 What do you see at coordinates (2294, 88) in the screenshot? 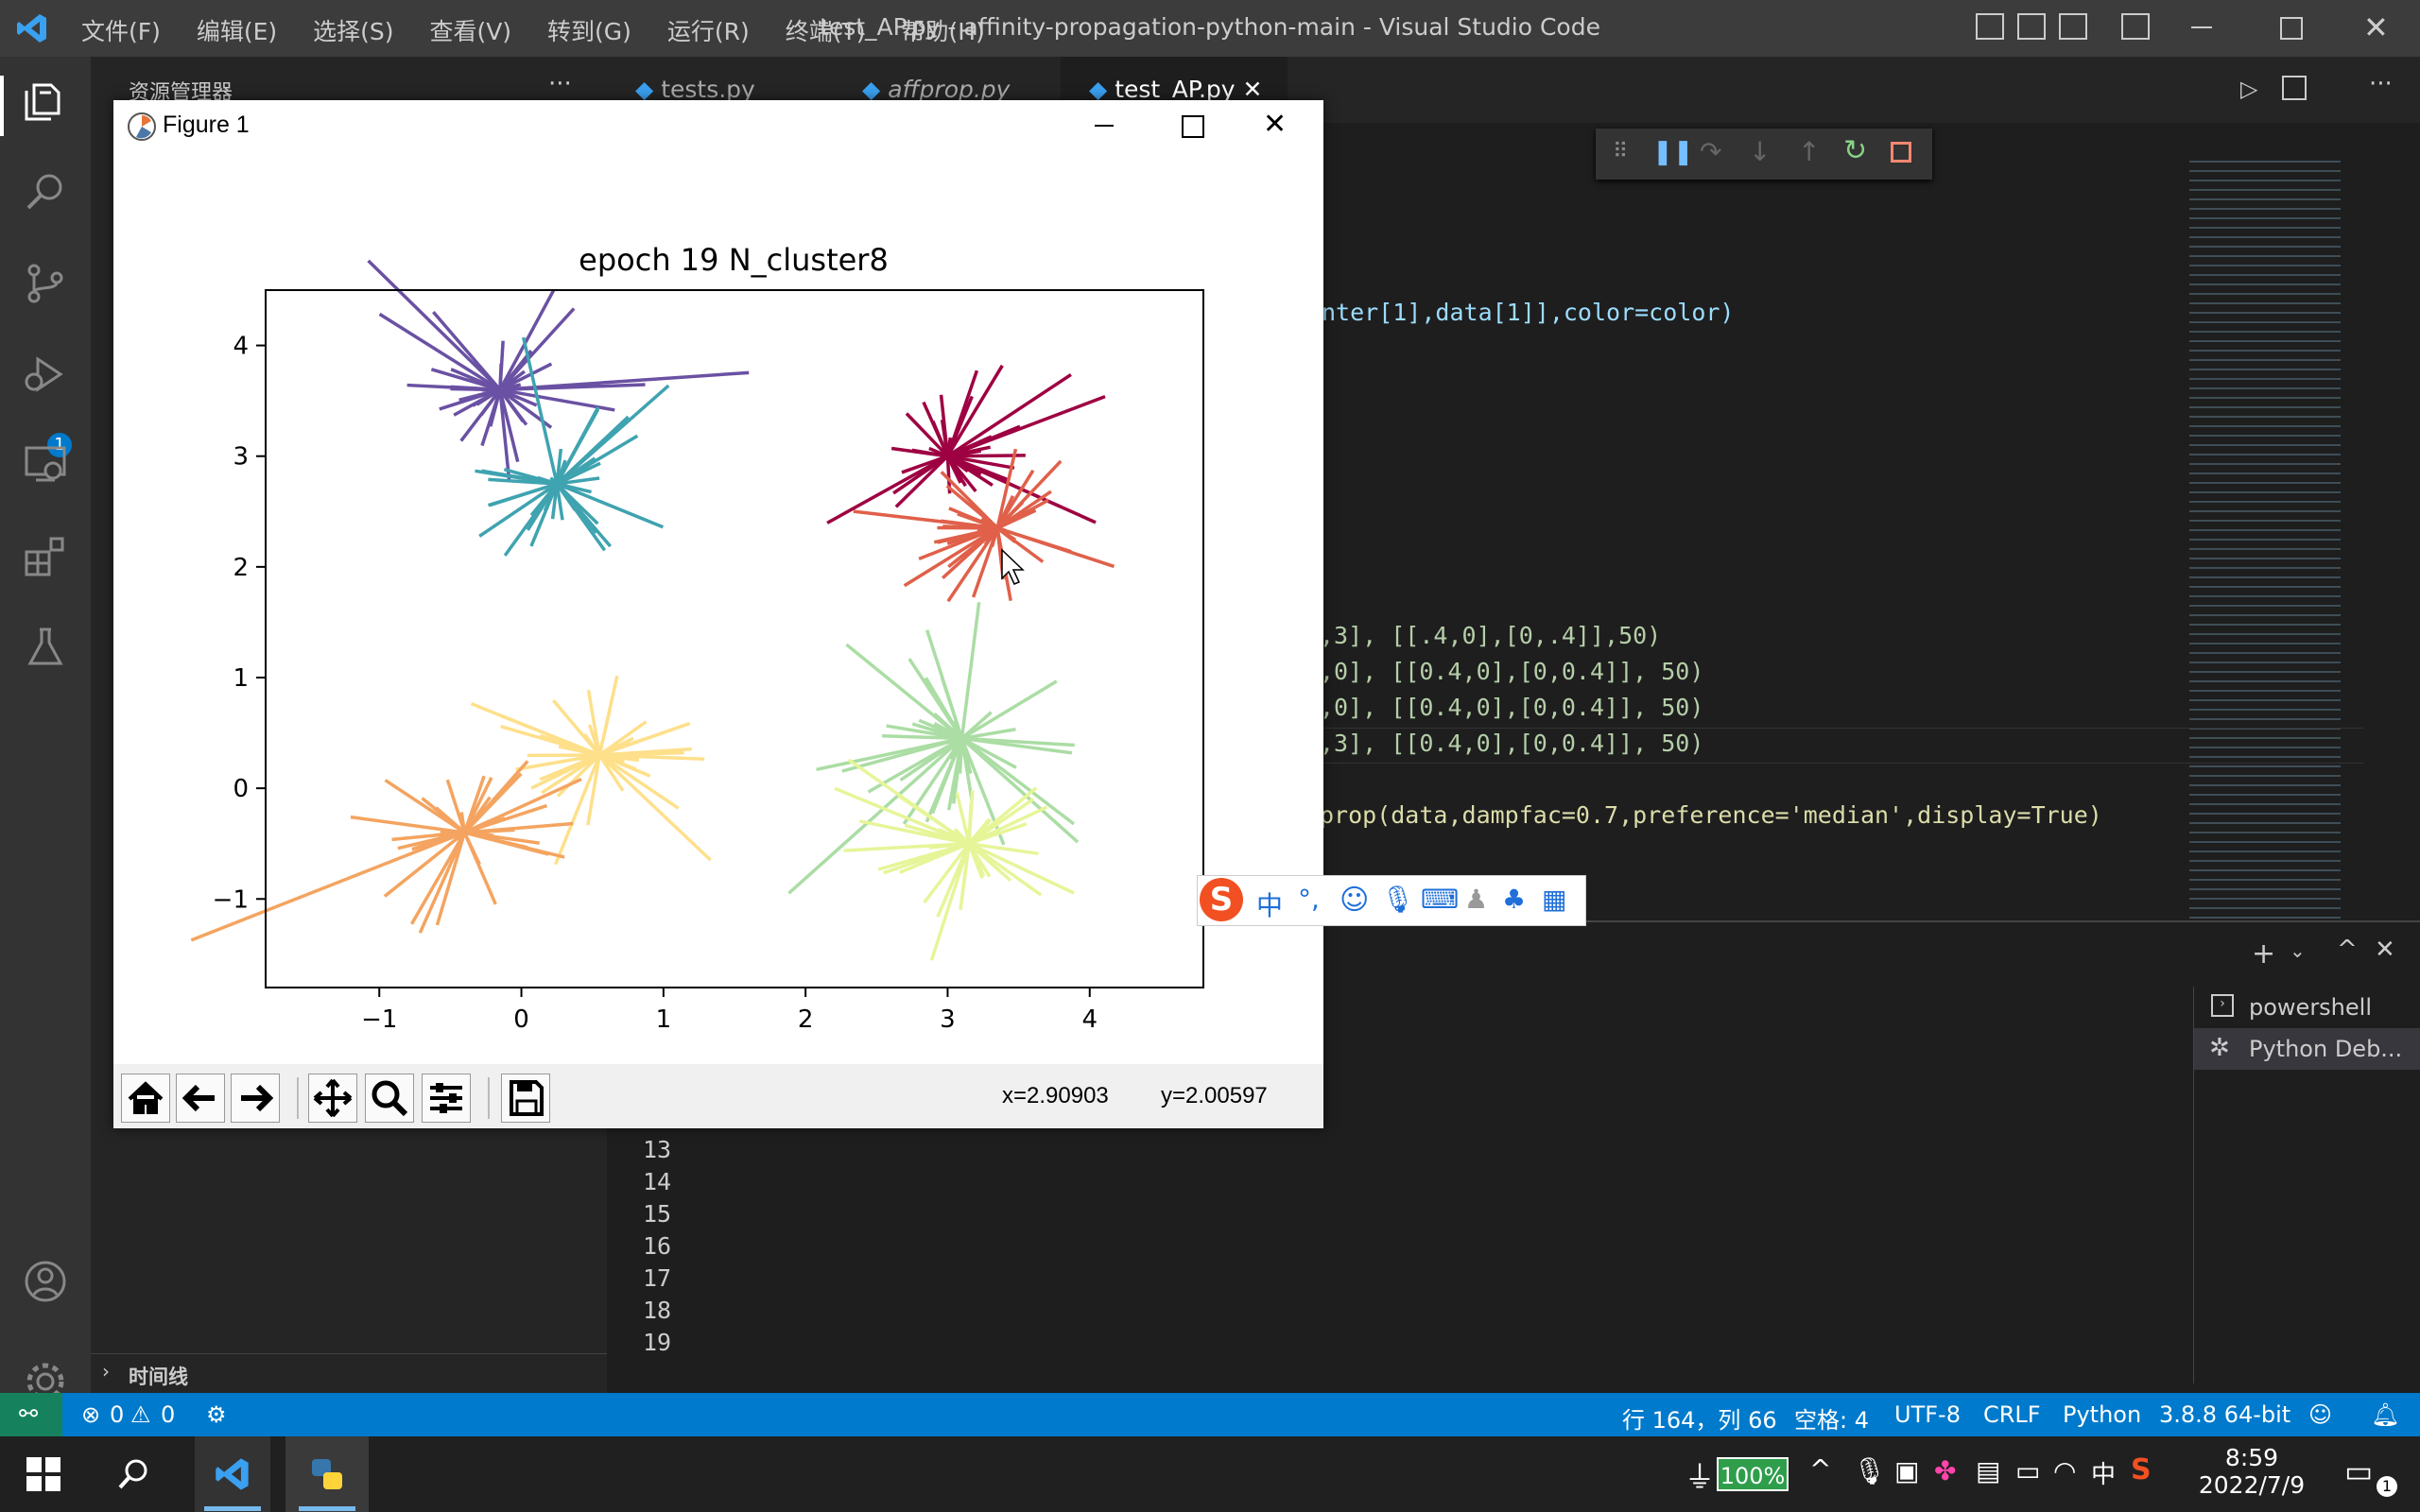
I see `split-editor-icon` at bounding box center [2294, 88].